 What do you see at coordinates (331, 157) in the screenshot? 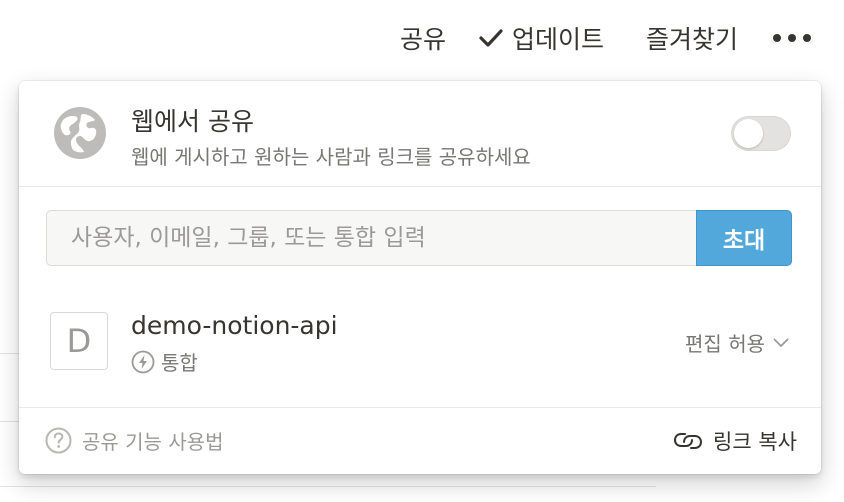
I see `share-to-web-description: 웹에 게시하고 원하는 사람과 링크를 공유하세요` at bounding box center [331, 157].